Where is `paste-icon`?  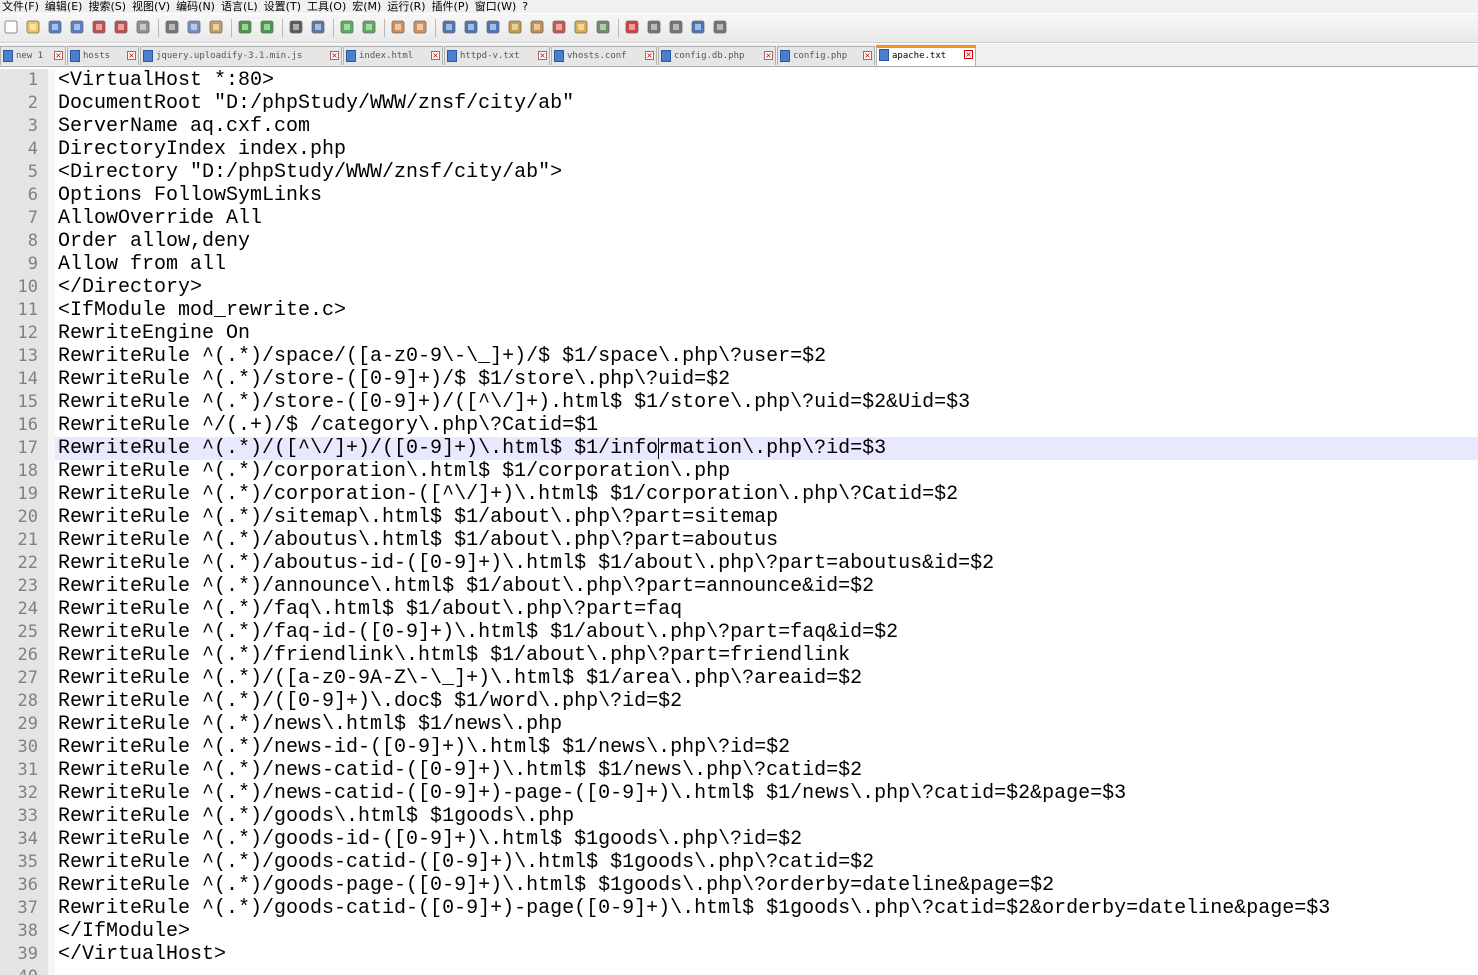 paste-icon is located at coordinates (216, 27).